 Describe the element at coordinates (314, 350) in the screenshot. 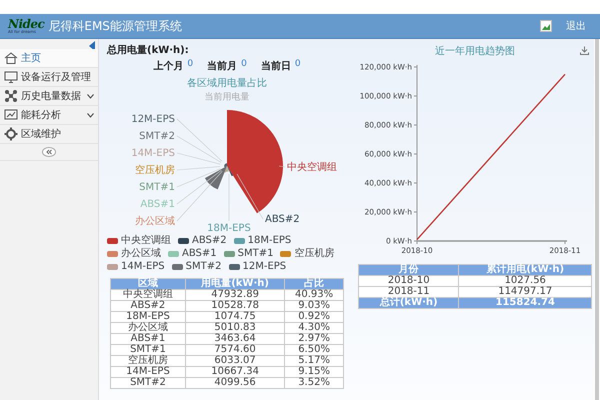

I see `table-cell: 6.50%` at that location.